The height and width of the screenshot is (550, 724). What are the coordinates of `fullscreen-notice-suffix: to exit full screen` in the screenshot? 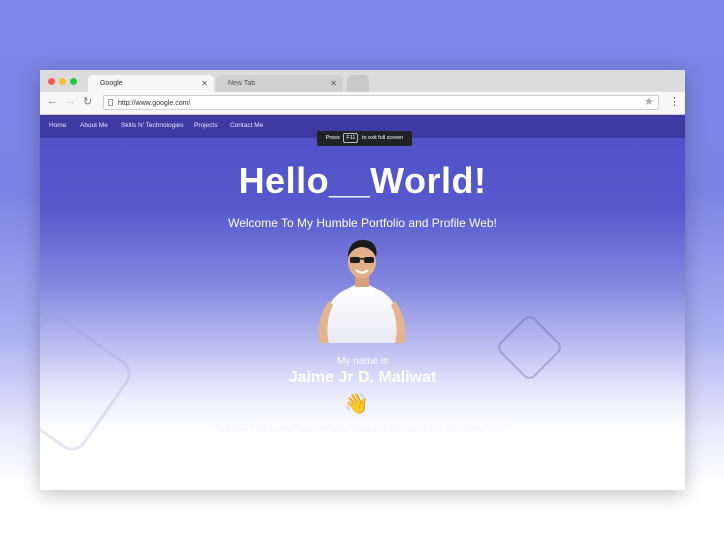 It's located at (382, 138).